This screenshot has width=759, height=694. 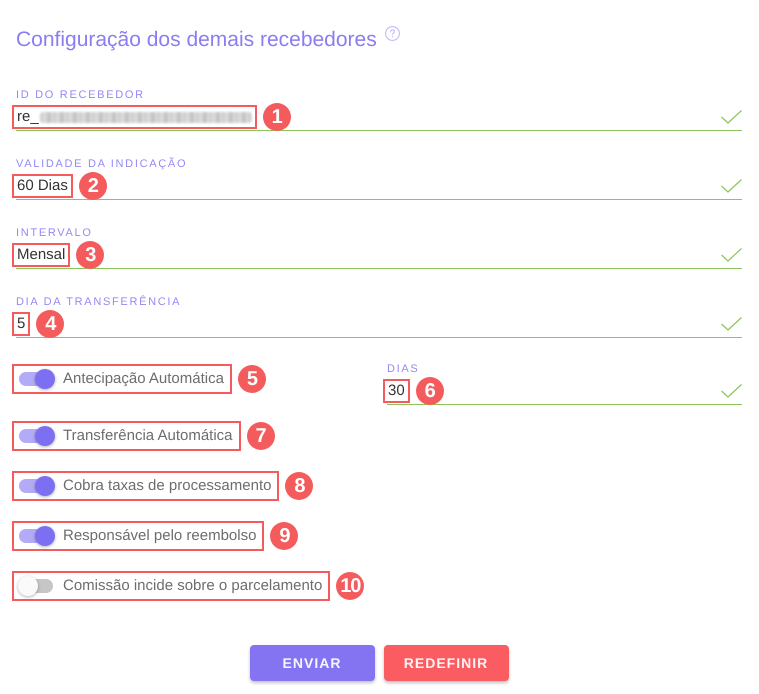 What do you see at coordinates (252, 379) in the screenshot?
I see `annotation-number: 5` at bounding box center [252, 379].